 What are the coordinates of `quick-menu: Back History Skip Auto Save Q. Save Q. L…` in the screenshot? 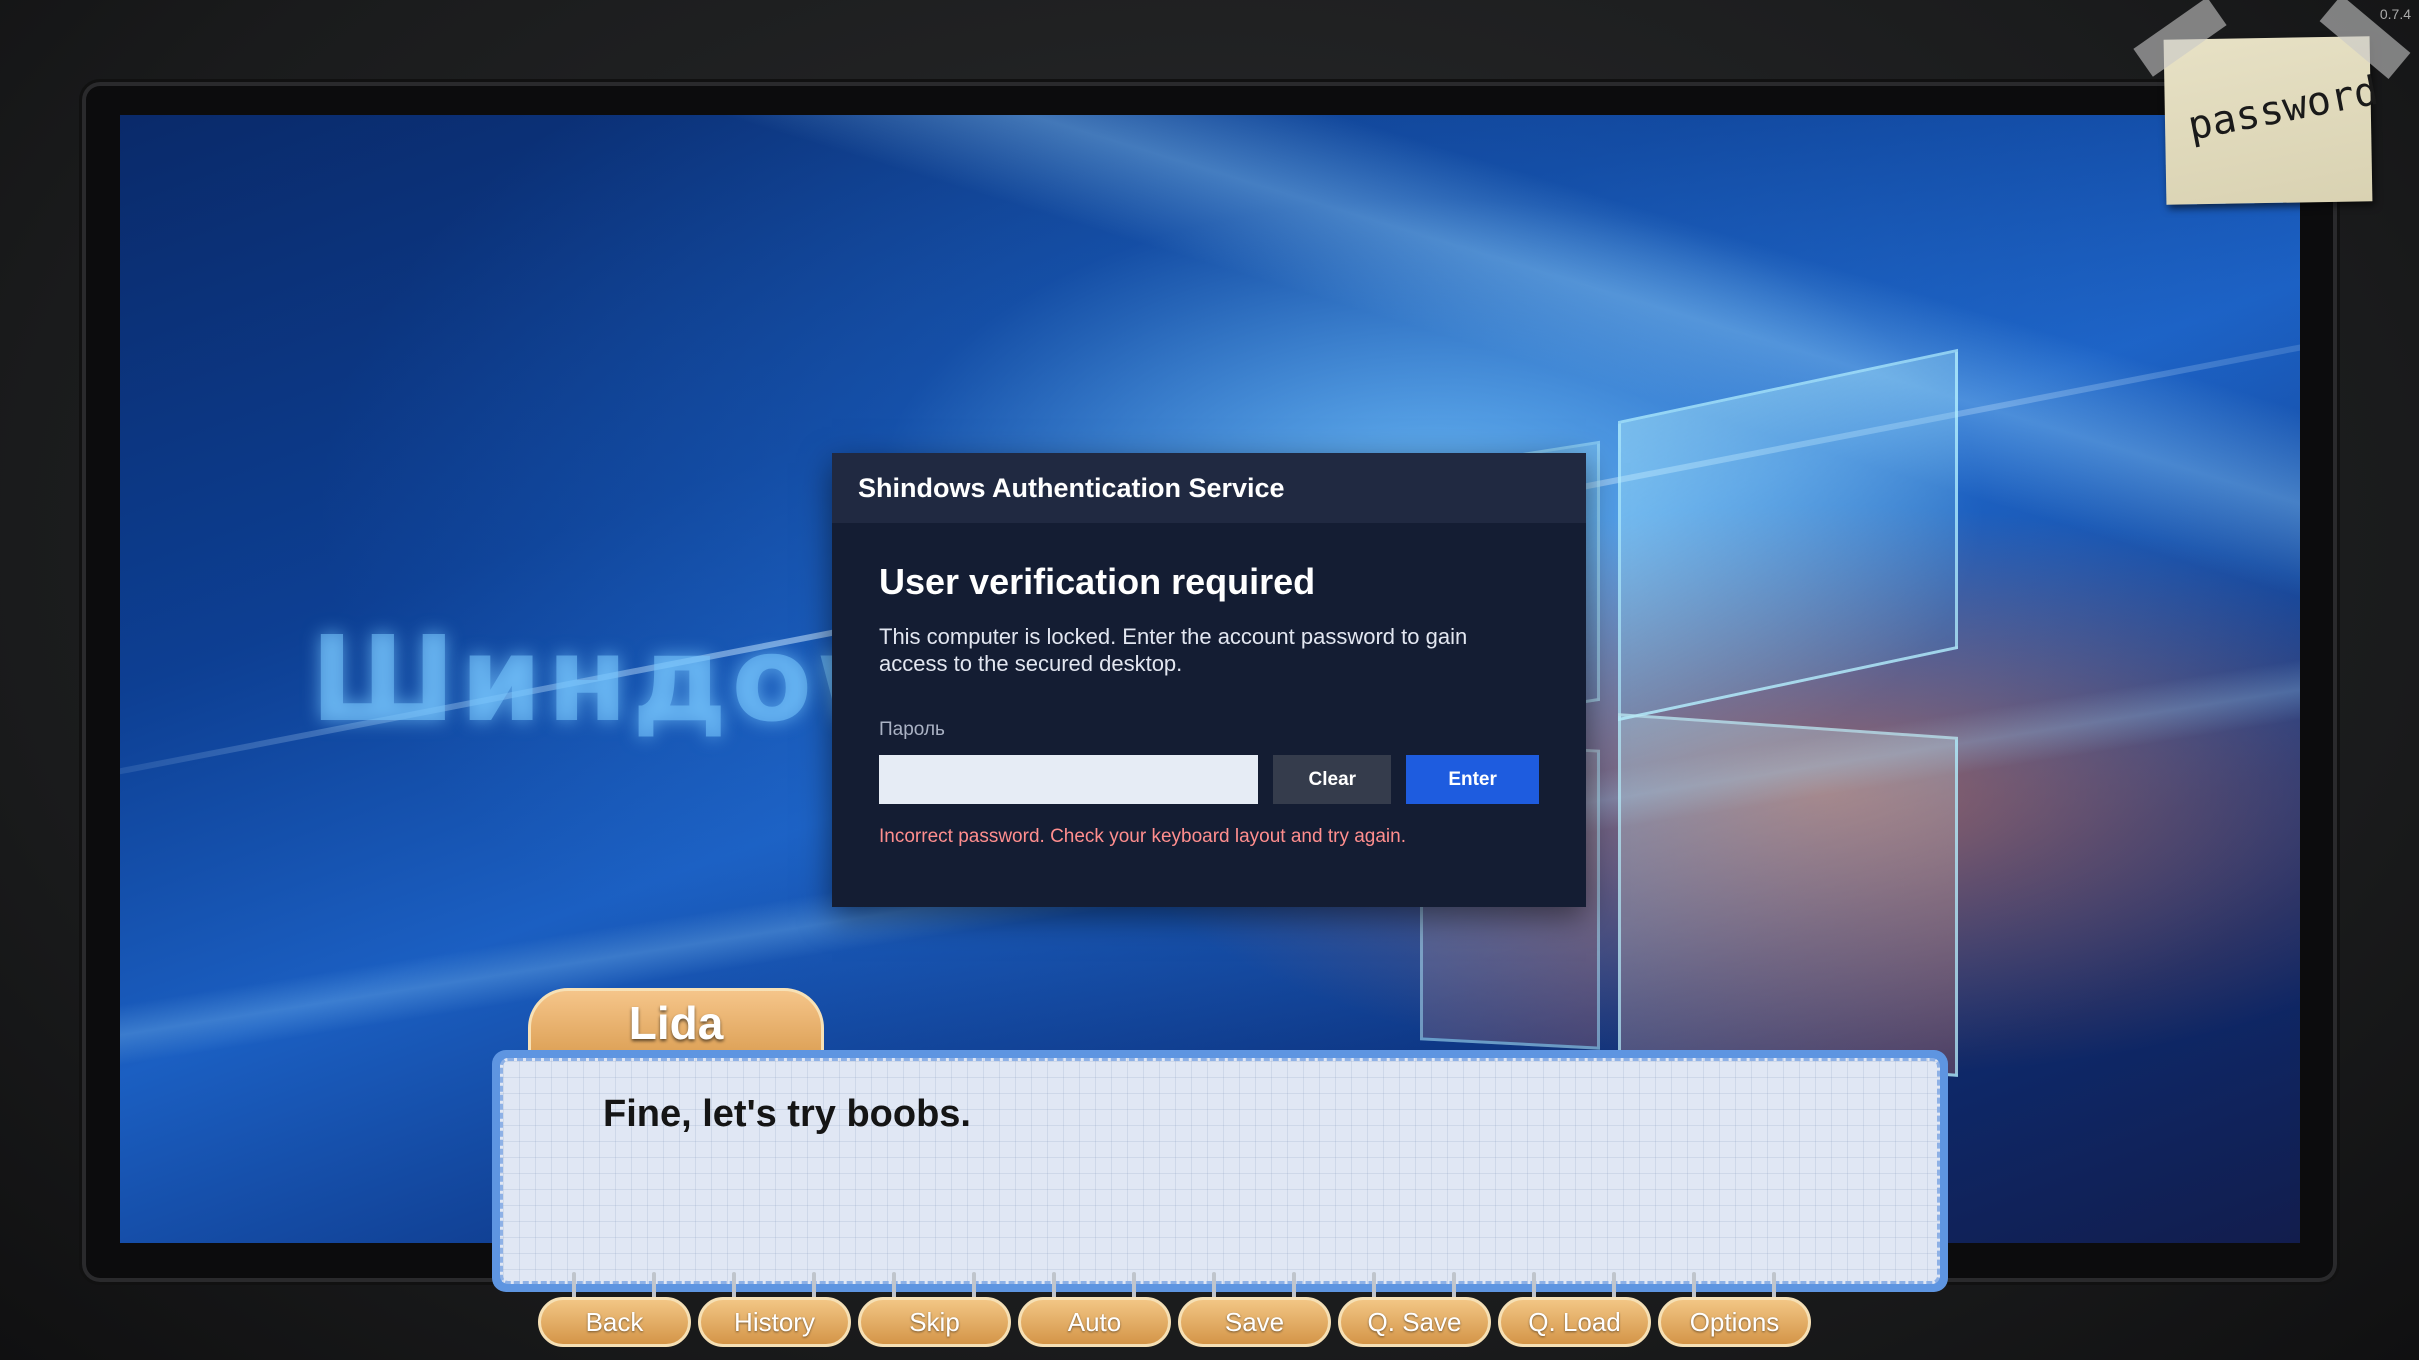 It's located at (1174, 1322).